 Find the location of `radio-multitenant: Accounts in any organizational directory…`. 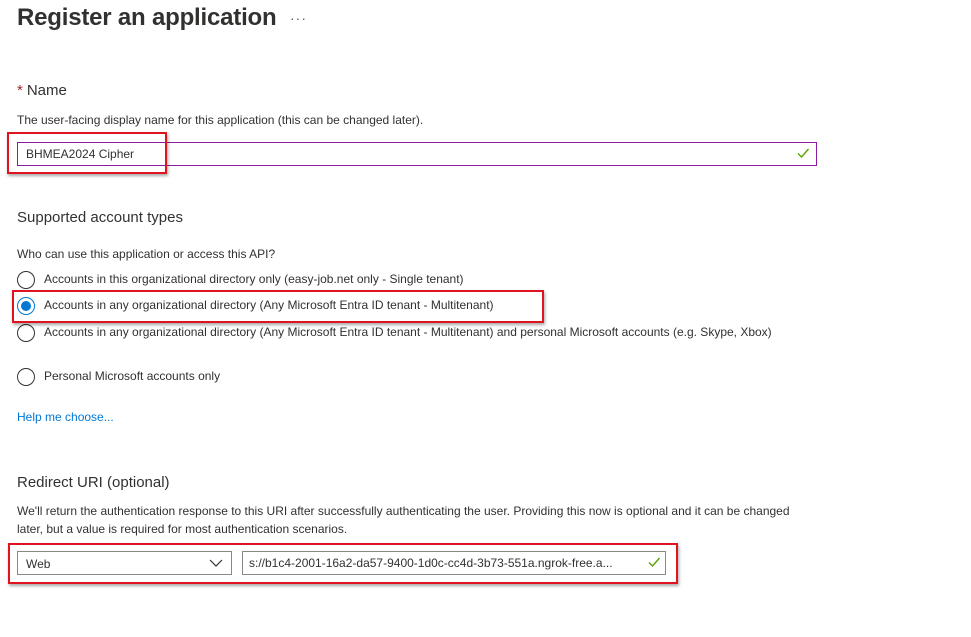

radio-multitenant: Accounts in any organizational directory… is located at coordinates (420, 306).